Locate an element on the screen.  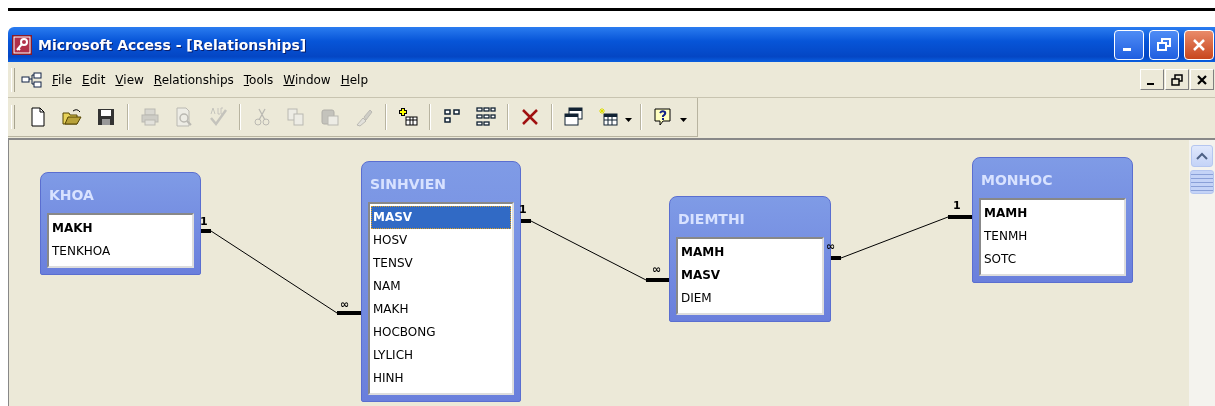
field-item: TENMH is located at coordinates (1052, 236).